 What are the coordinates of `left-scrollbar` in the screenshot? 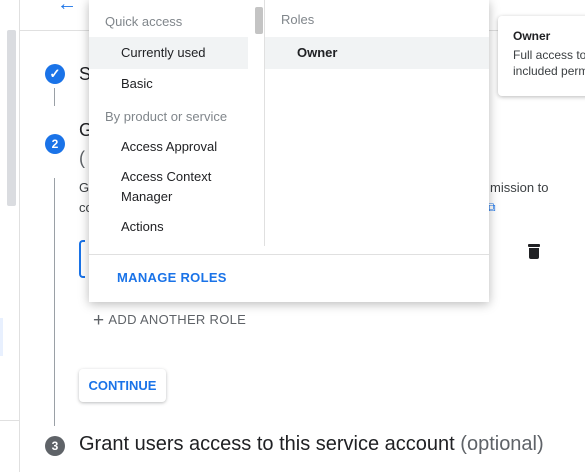 It's located at (11, 118).